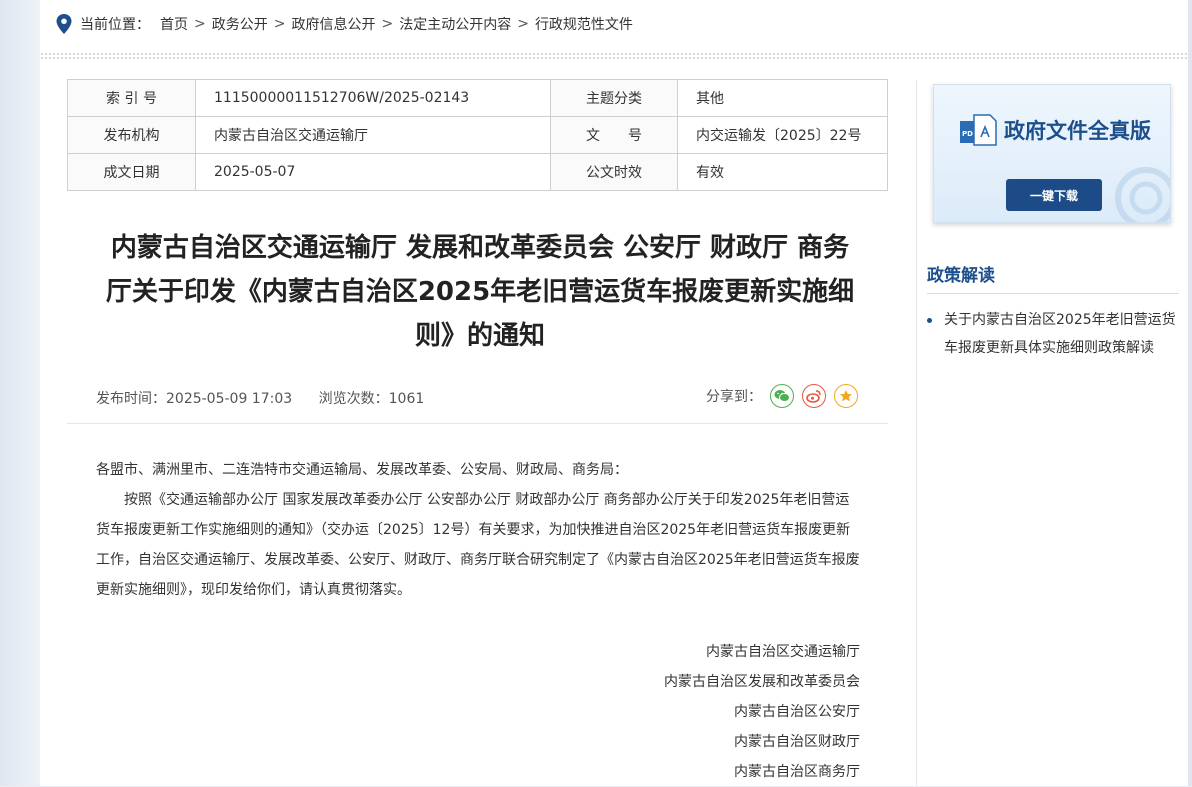 This screenshot has width=1192, height=787. What do you see at coordinates (1142, 194) in the screenshot?
I see `decorative-pattern-icon` at bounding box center [1142, 194].